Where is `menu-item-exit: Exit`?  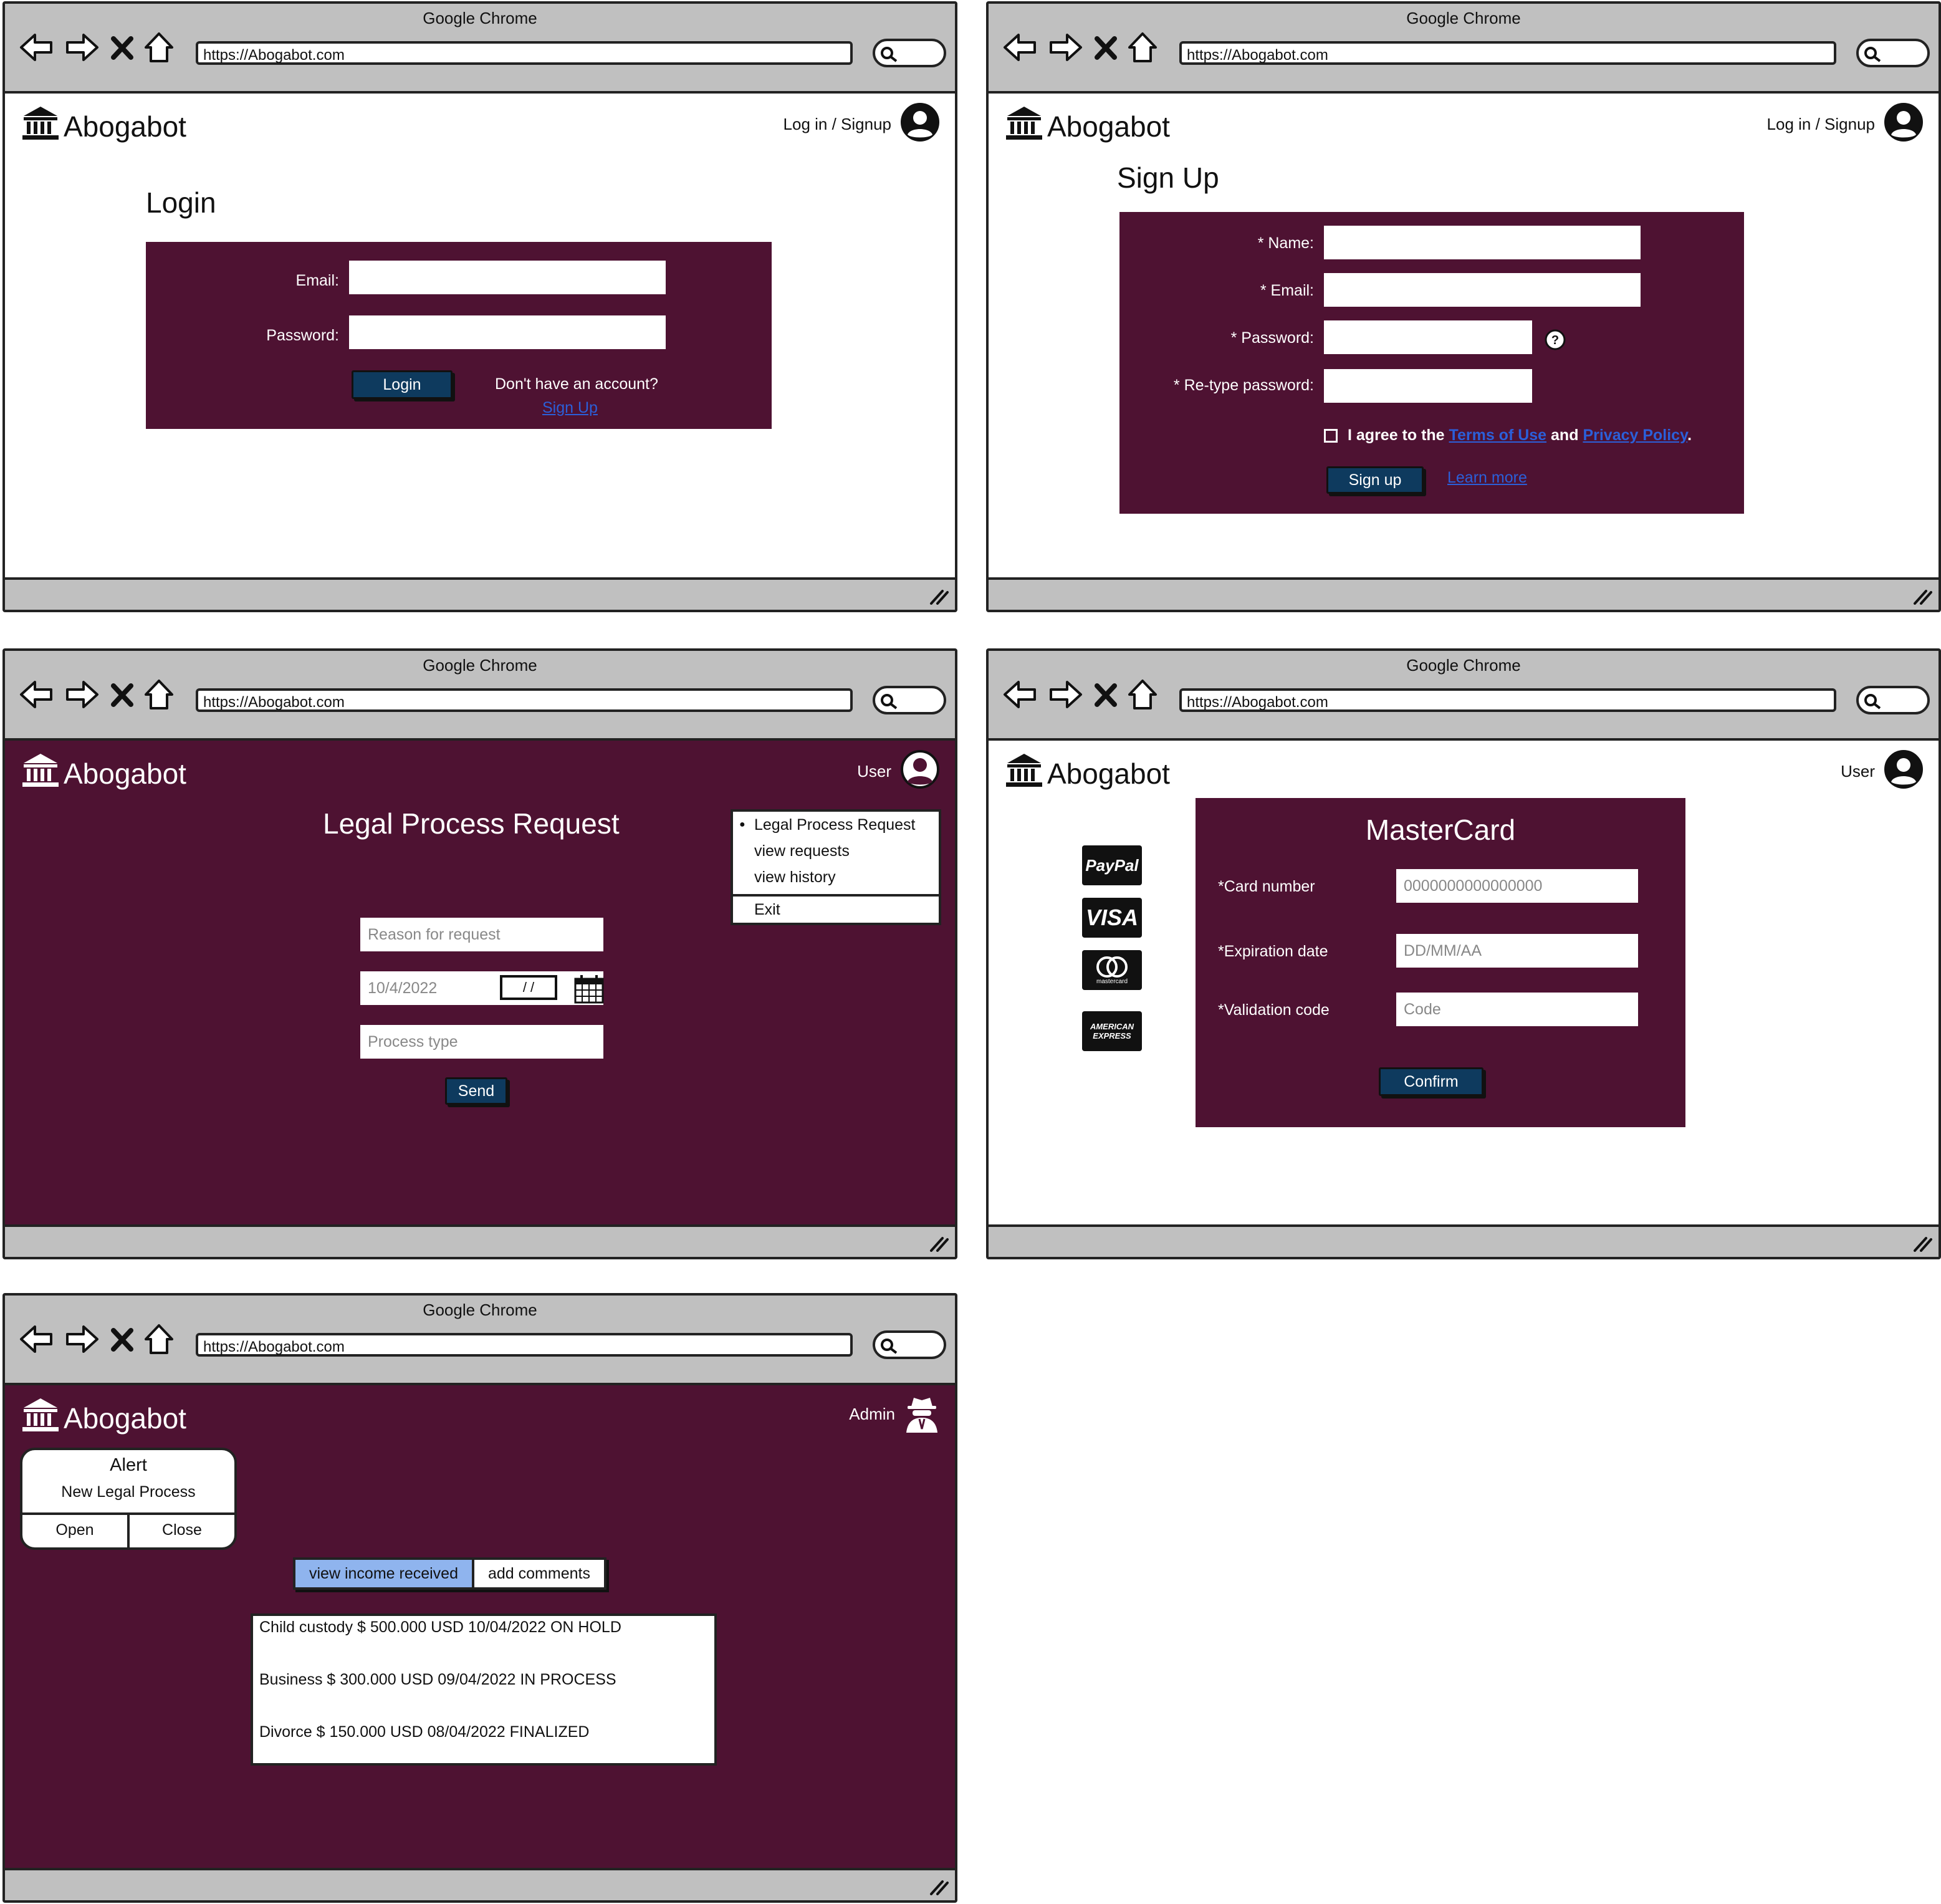 menu-item-exit: Exit is located at coordinates (836, 909).